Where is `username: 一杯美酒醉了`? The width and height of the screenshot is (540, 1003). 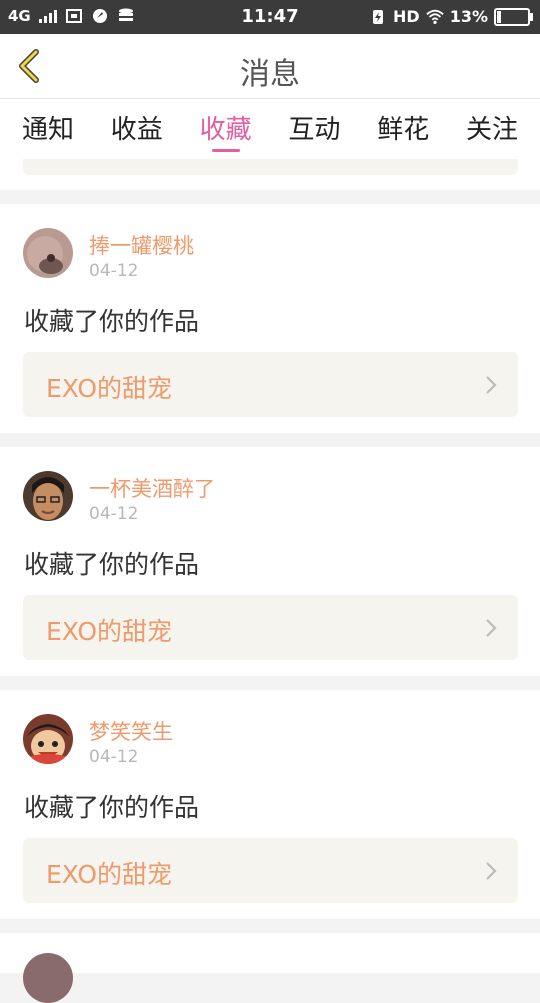 username: 一杯美酒醉了 is located at coordinates (152, 488).